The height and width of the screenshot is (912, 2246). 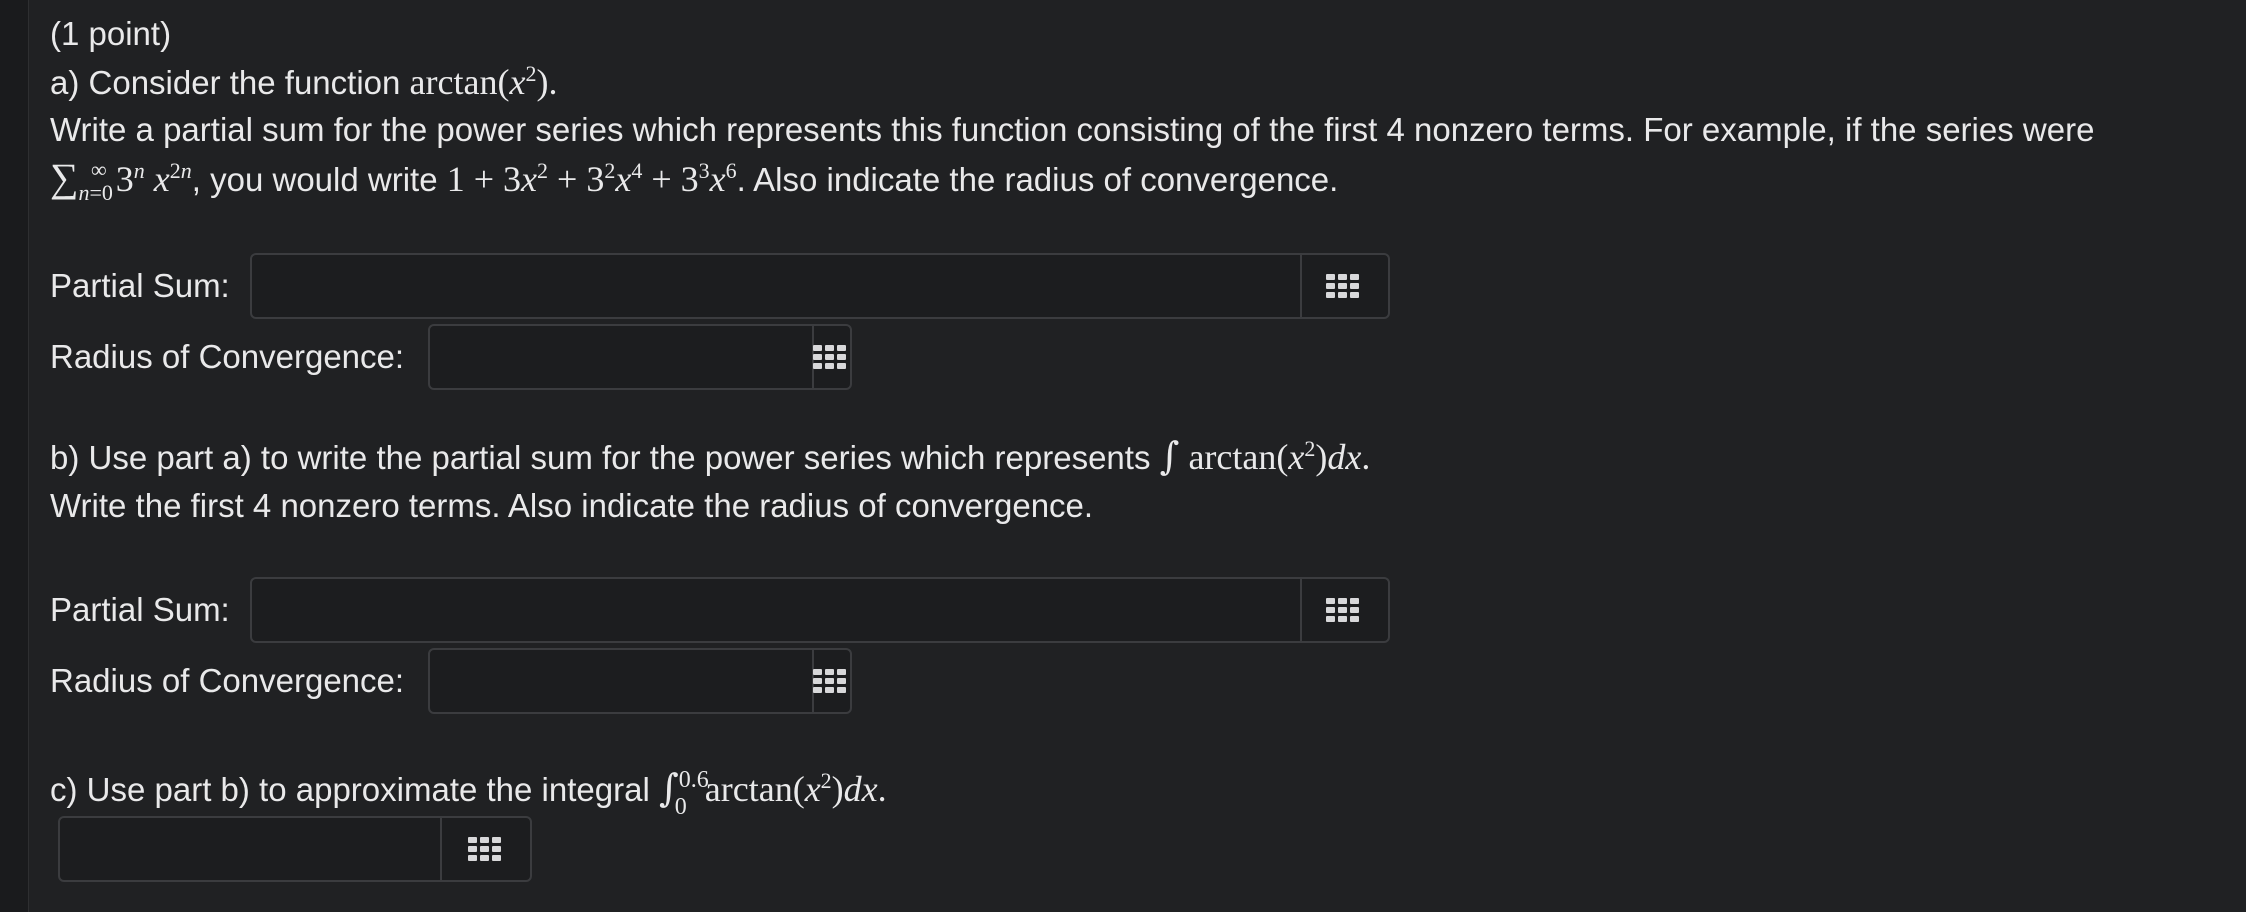 What do you see at coordinates (227, 680) in the screenshot?
I see `part-b-radius-label: Radius of Convergence:` at bounding box center [227, 680].